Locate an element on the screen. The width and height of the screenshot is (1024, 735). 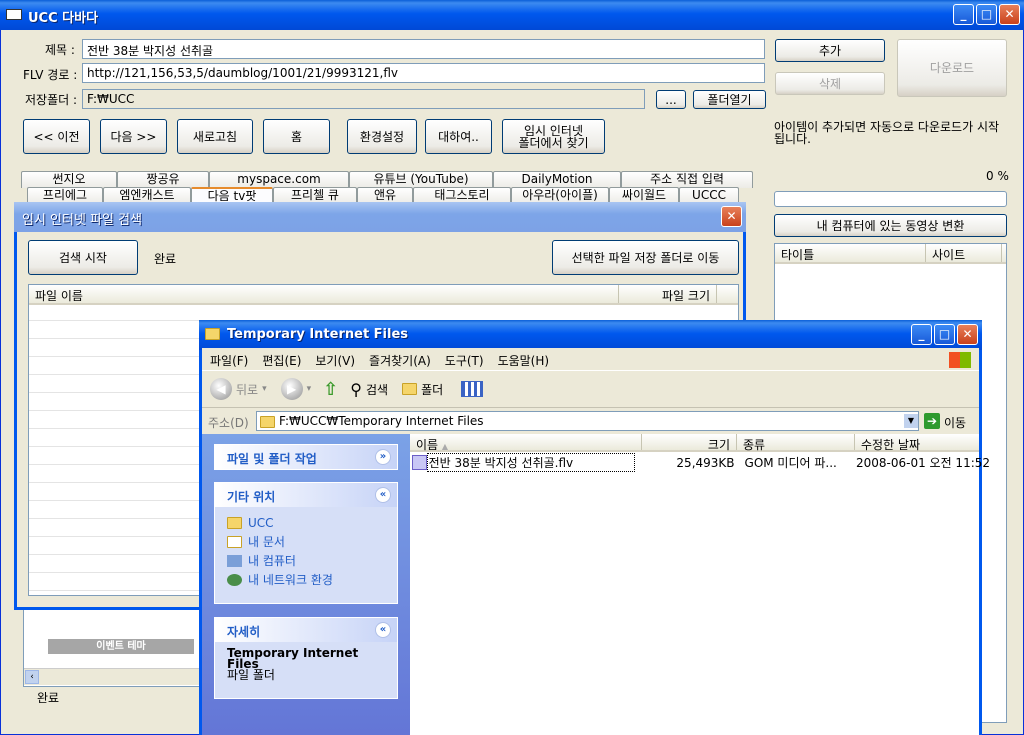
move-to-save-folder-button: 선택한 파일 저장 폴더로 이동 is located at coordinates (645, 257).